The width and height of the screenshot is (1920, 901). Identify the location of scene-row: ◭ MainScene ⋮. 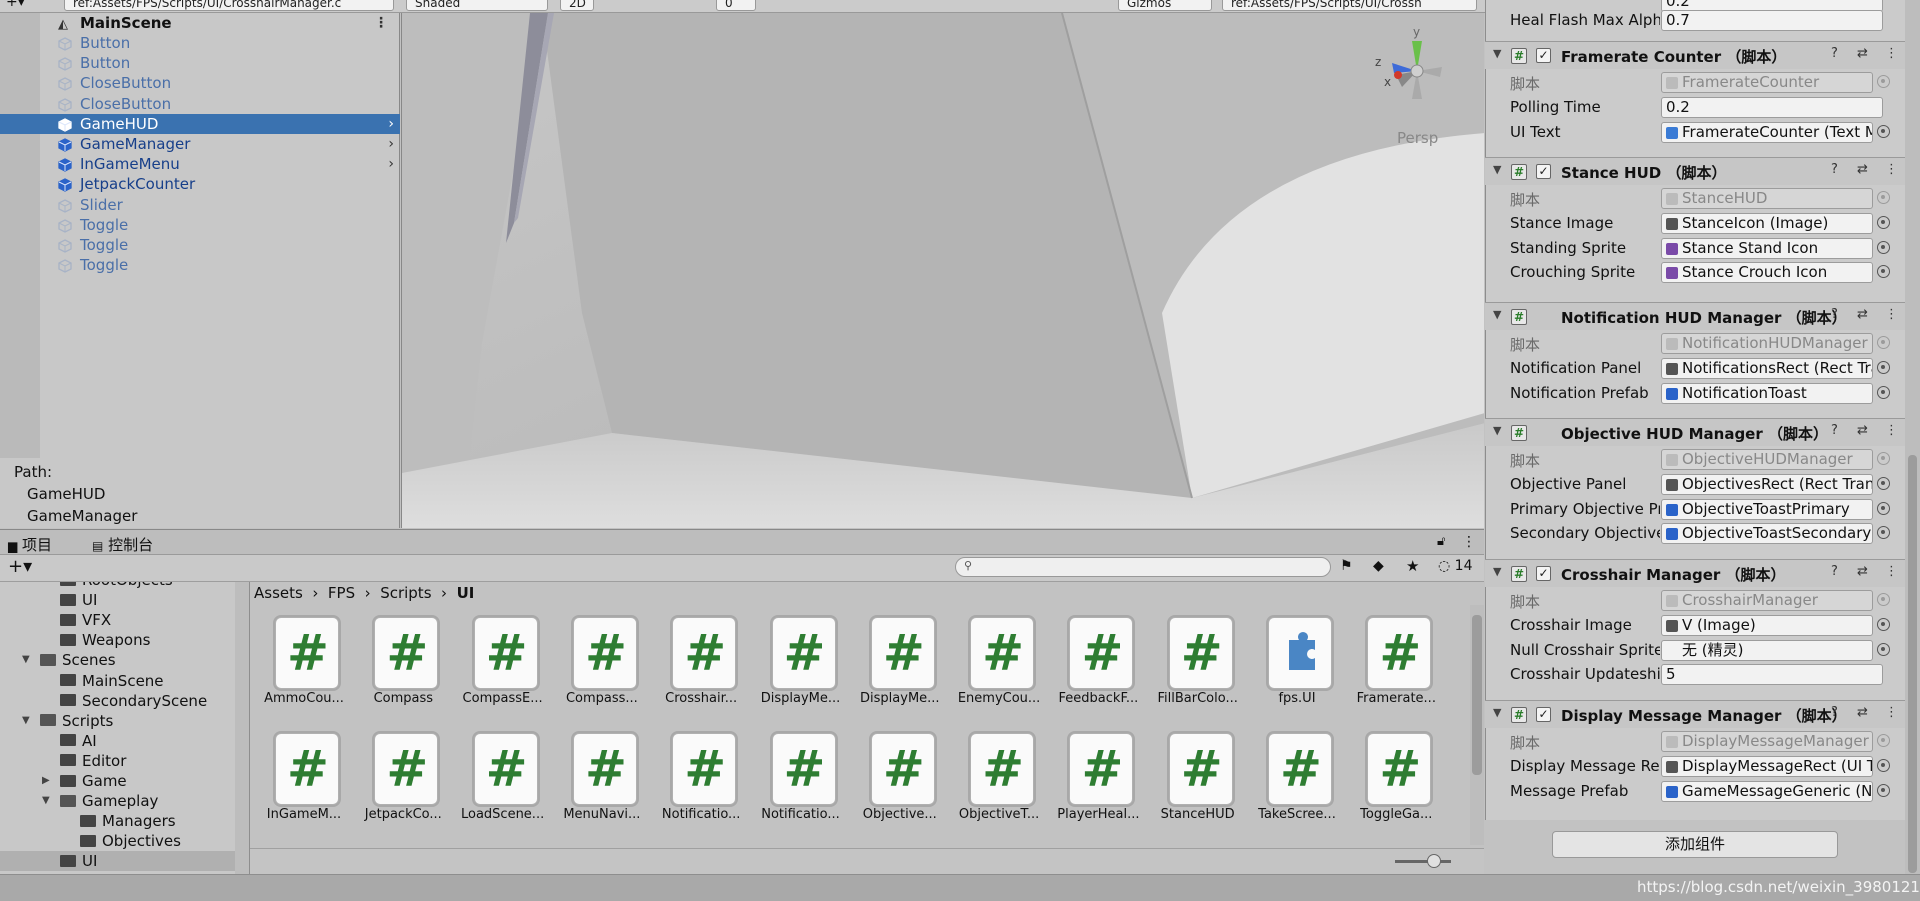
(200, 23).